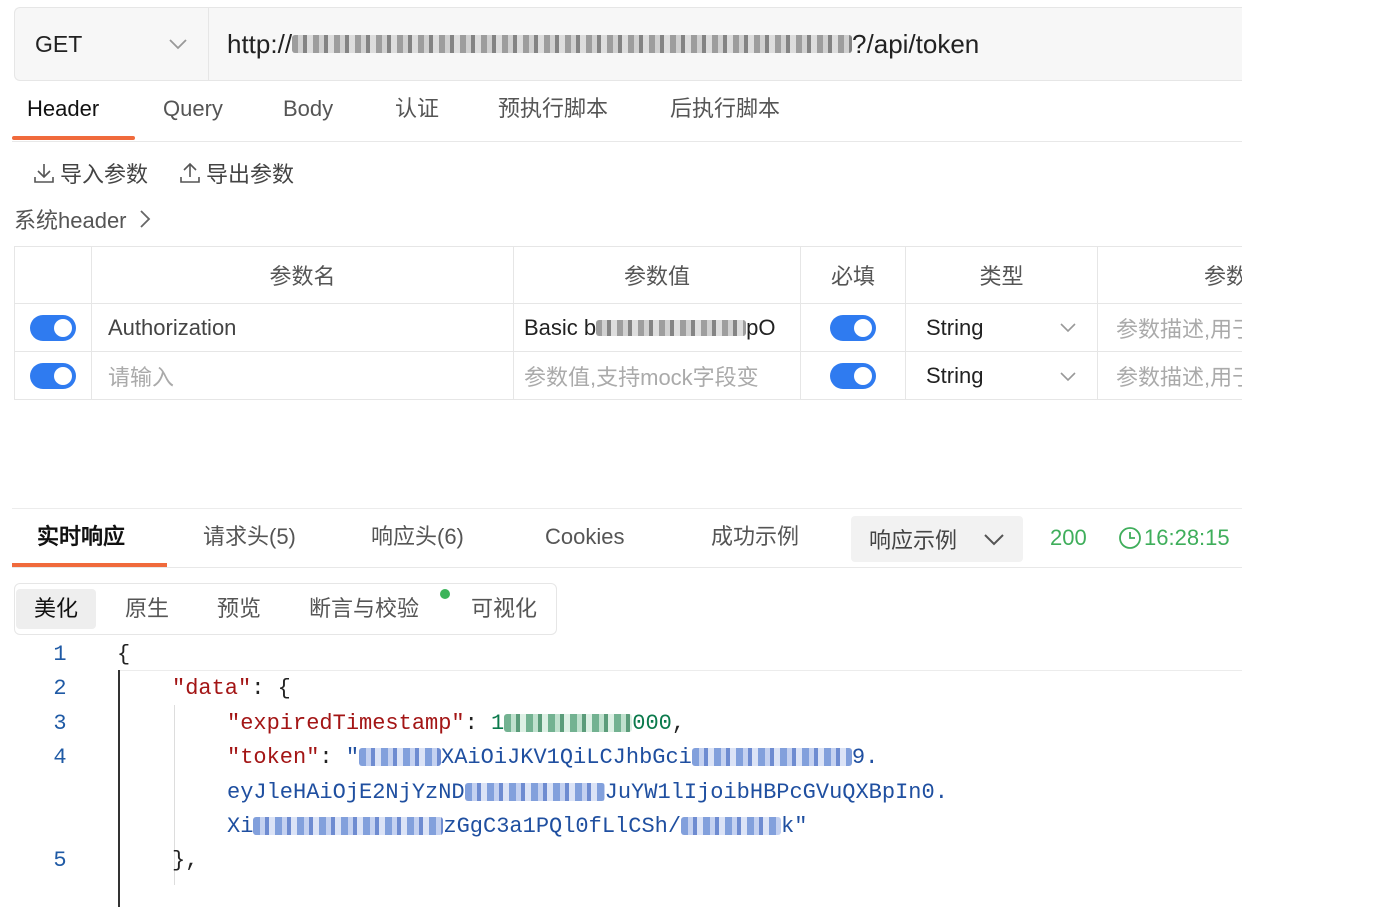 Image resolution: width=1392 pixels, height=907 pixels. I want to click on tab-cookies: Cookies, so click(584, 538).